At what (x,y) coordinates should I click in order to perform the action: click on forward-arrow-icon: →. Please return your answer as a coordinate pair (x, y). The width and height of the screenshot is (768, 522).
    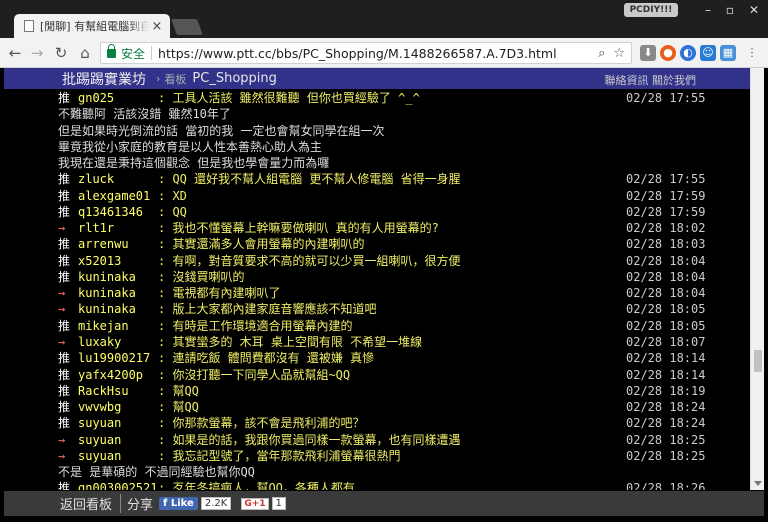
    Looking at the image, I should click on (37, 53).